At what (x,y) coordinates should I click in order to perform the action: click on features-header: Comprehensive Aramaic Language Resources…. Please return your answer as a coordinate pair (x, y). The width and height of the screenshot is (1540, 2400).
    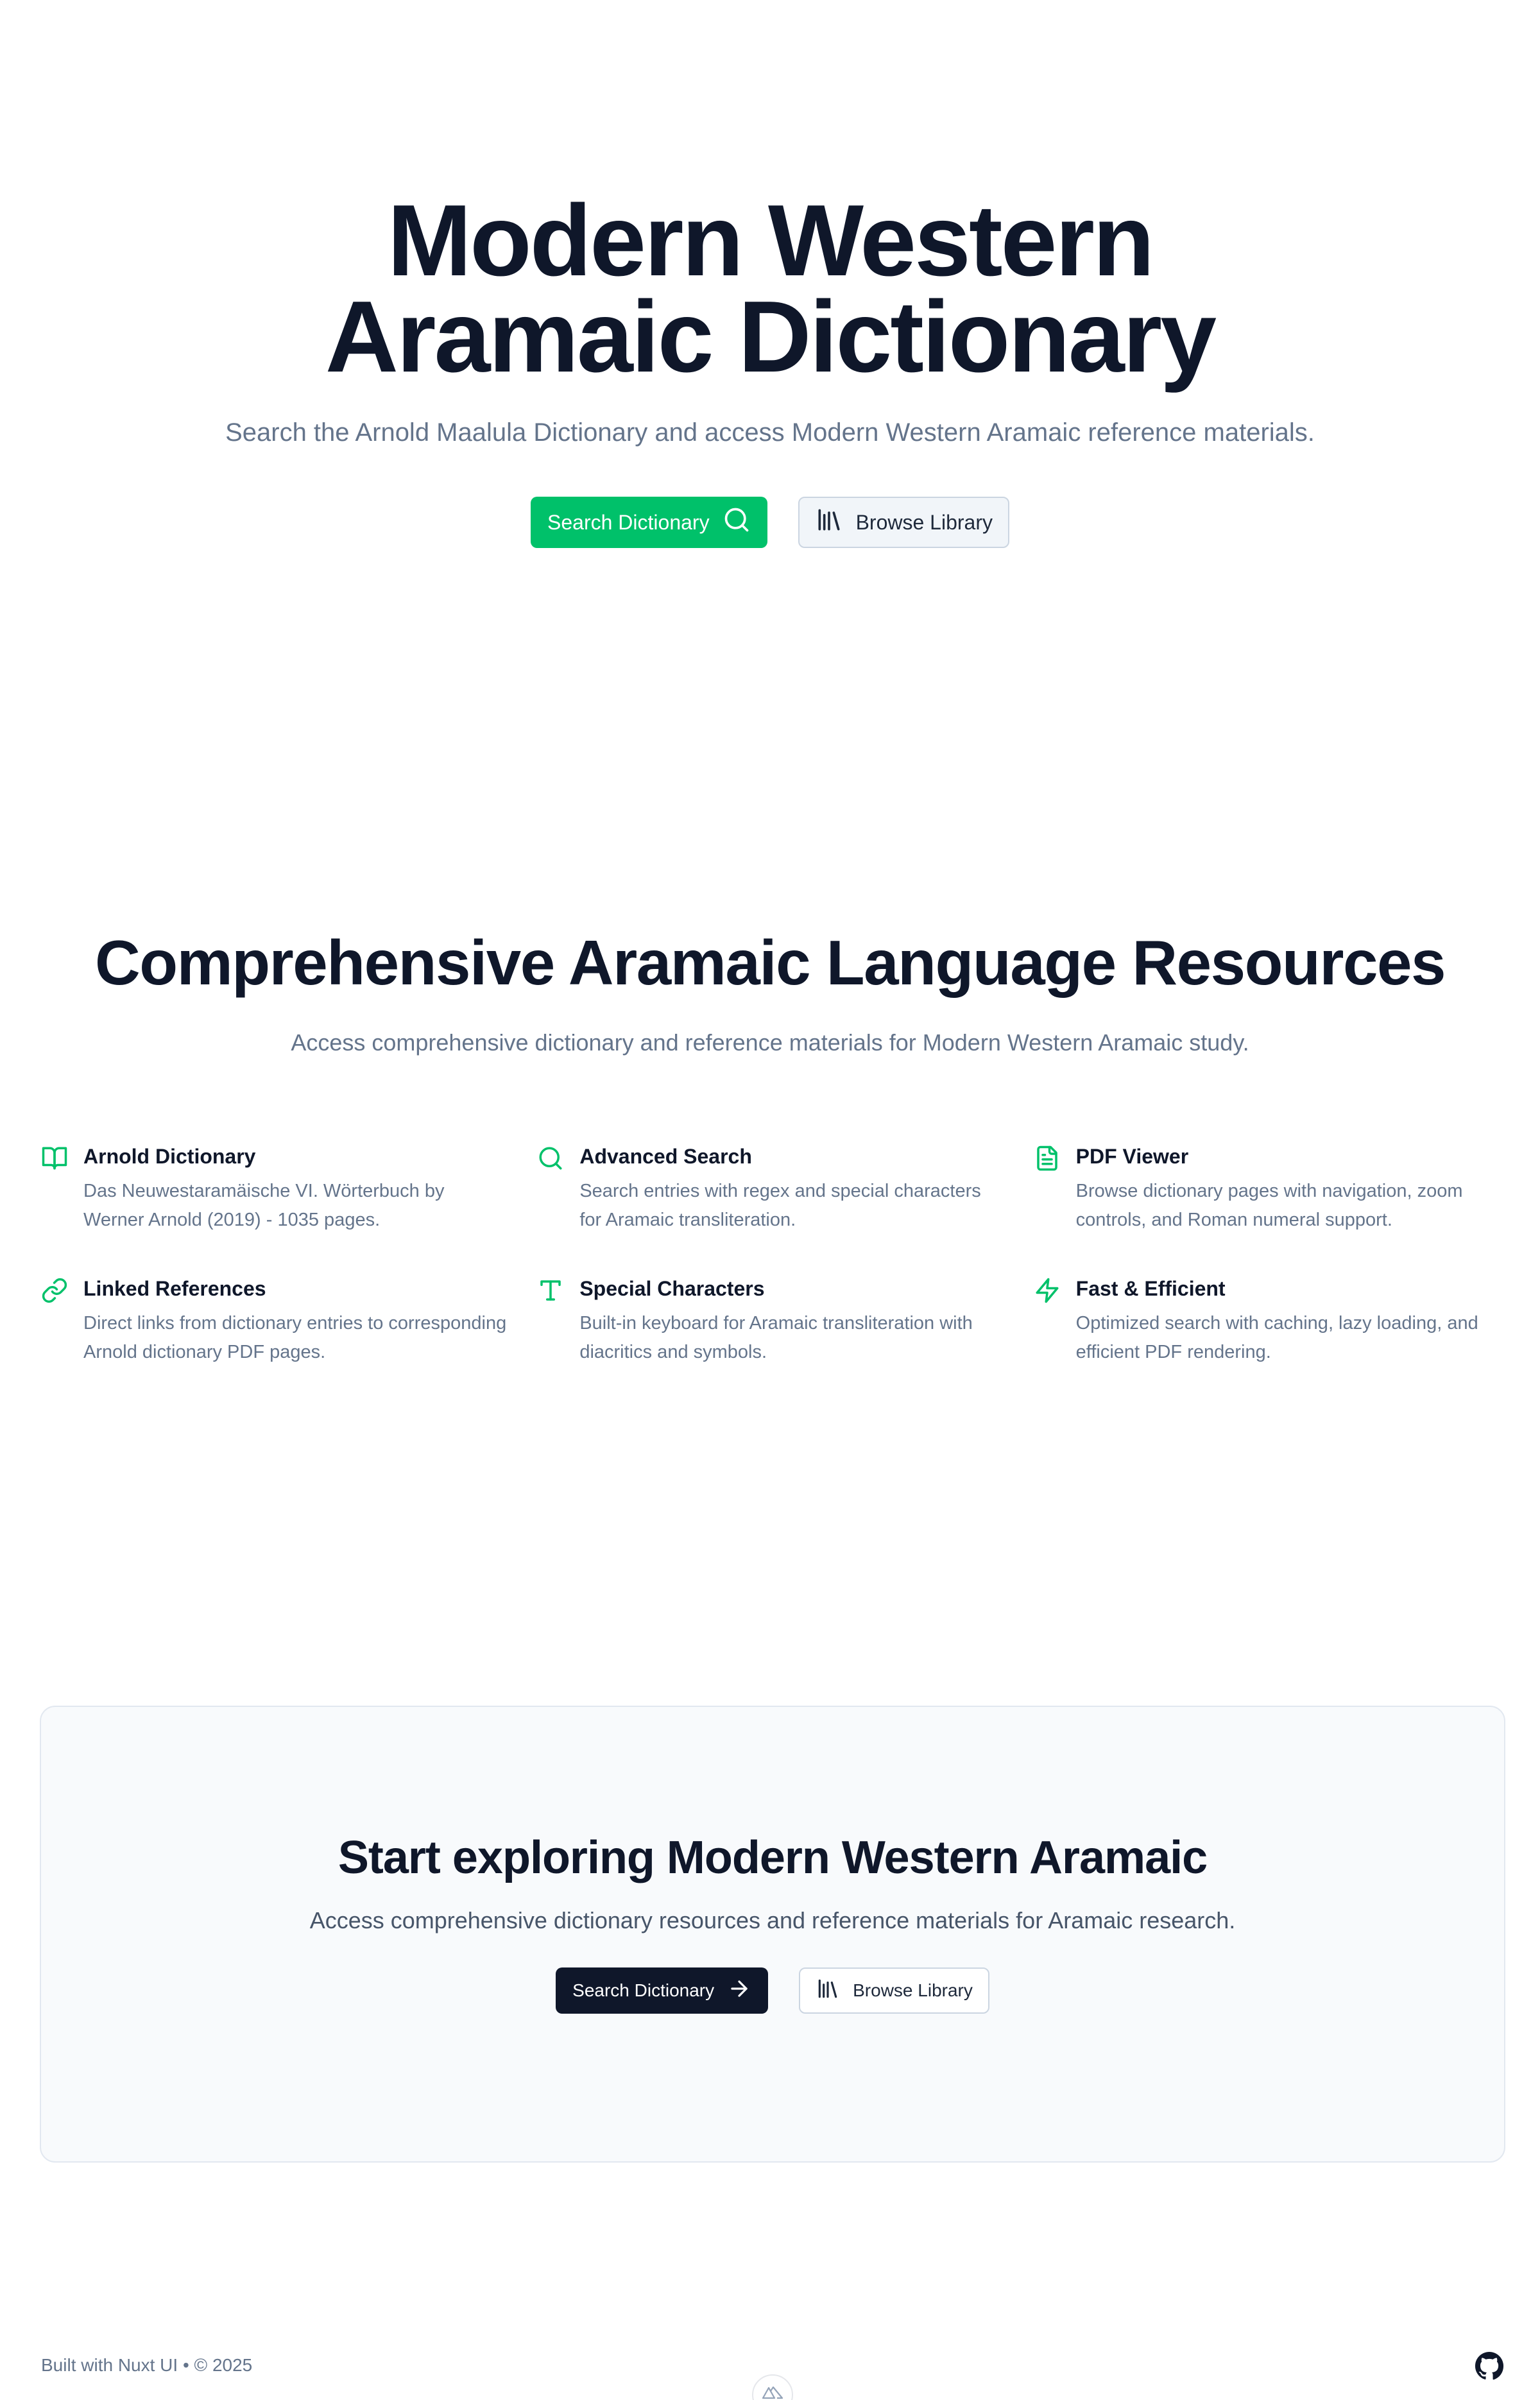
    Looking at the image, I should click on (770, 990).